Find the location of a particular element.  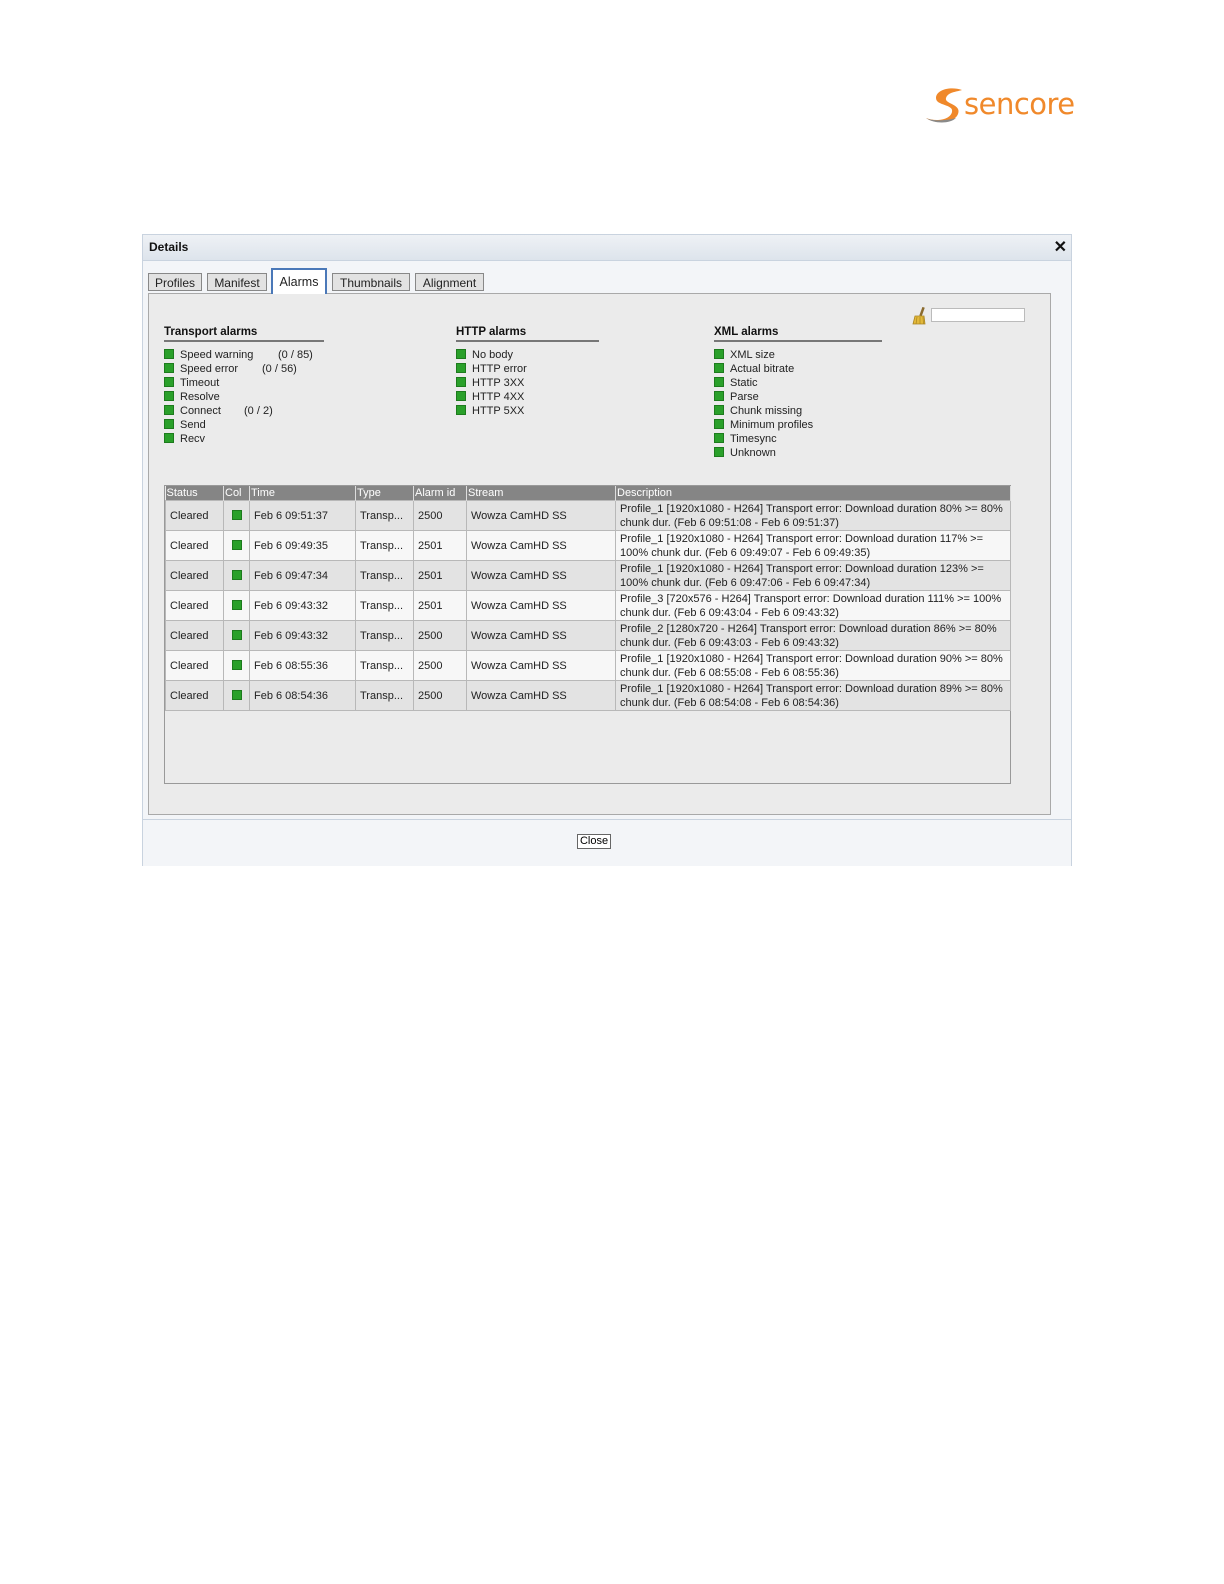

alarm-row: HTTP error is located at coordinates (527, 369).